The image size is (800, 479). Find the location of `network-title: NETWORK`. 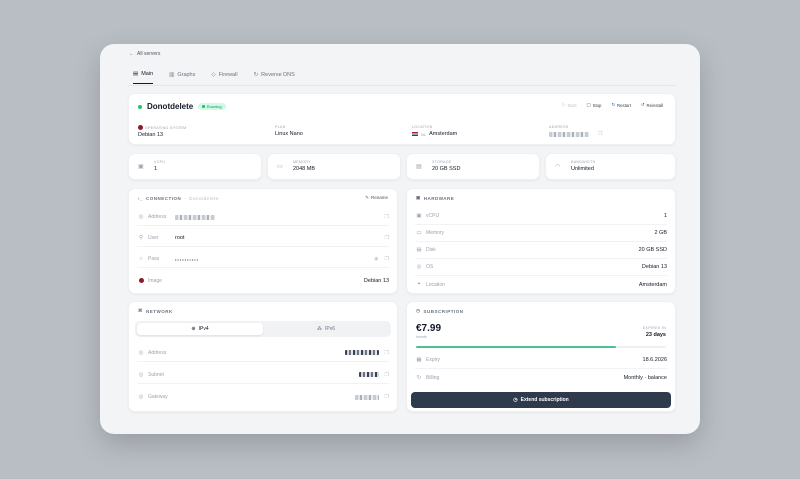

network-title: NETWORK is located at coordinates (159, 311).